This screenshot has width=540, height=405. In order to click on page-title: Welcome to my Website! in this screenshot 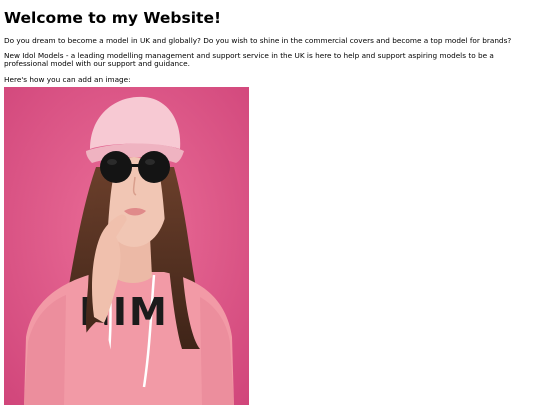, I will do `click(113, 18)`.